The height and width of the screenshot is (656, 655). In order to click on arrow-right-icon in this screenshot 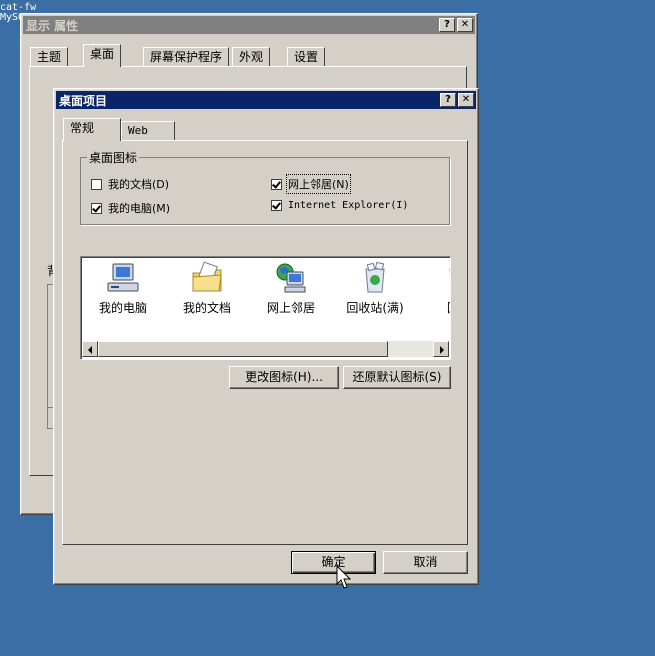, I will do `click(442, 350)`.